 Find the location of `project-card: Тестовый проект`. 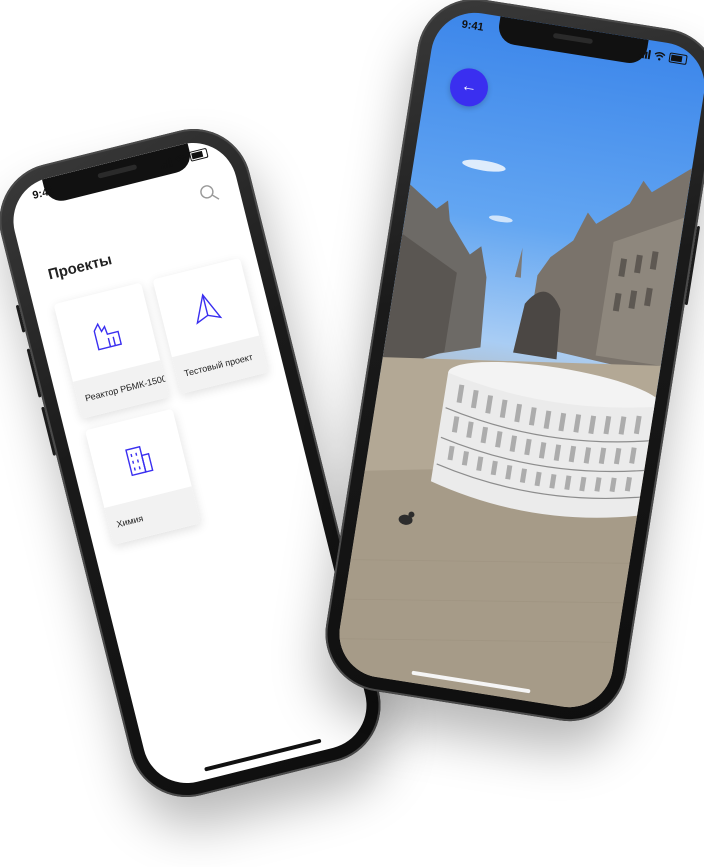

project-card: Тестовый проект is located at coordinates (210, 326).